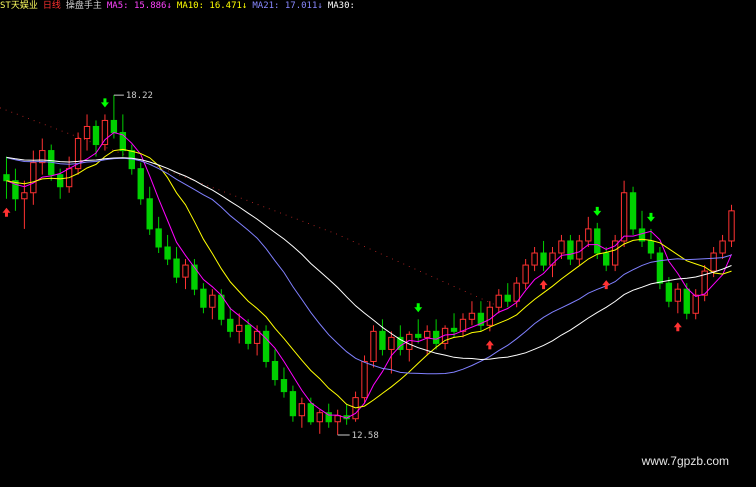 Image resolution: width=756 pixels, height=487 pixels. Describe the element at coordinates (365, 436) in the screenshot. I see `low-annotation: 12.58` at that location.